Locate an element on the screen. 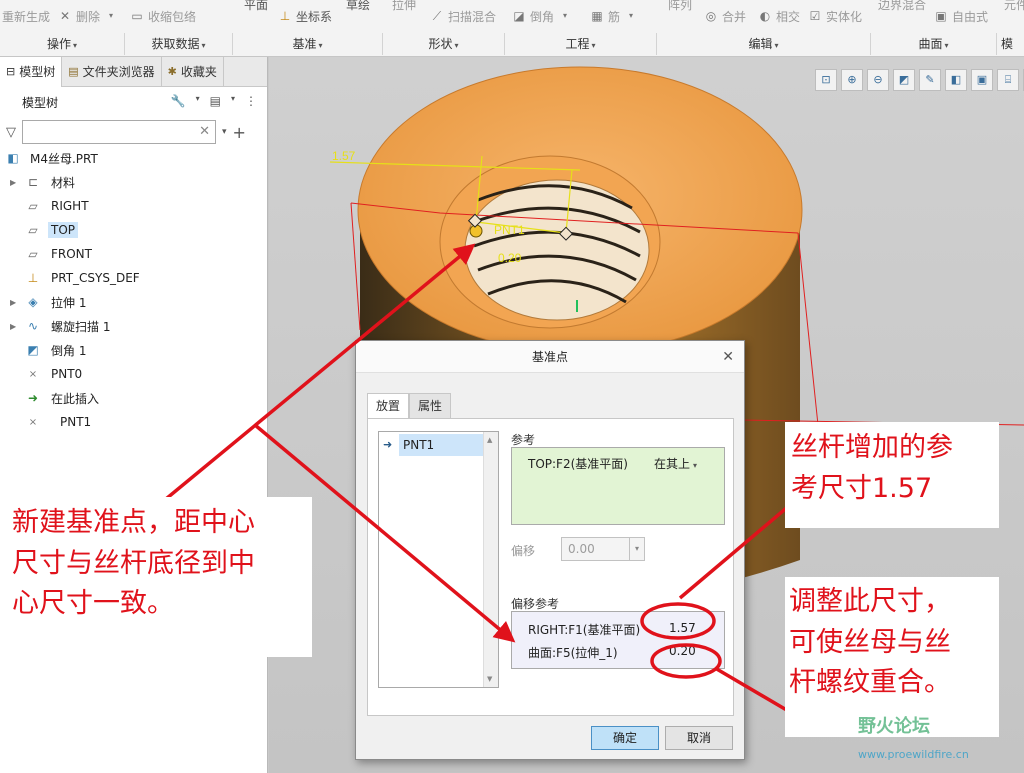  add-icon: + is located at coordinates (239, 132).